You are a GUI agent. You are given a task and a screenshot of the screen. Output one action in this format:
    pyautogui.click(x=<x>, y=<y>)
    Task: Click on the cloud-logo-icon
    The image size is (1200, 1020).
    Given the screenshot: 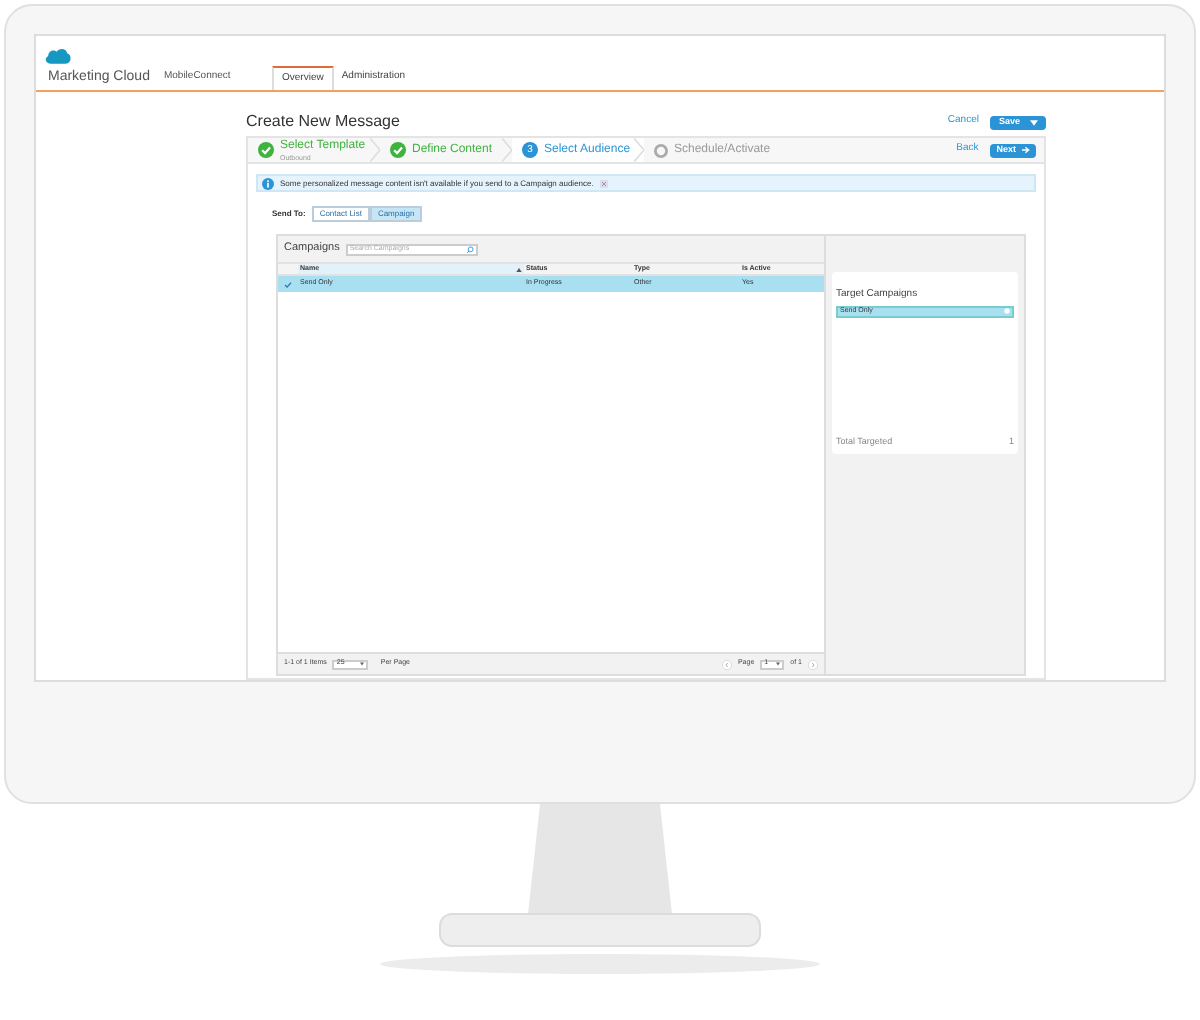 What is the action you would take?
    pyautogui.click(x=58, y=56)
    